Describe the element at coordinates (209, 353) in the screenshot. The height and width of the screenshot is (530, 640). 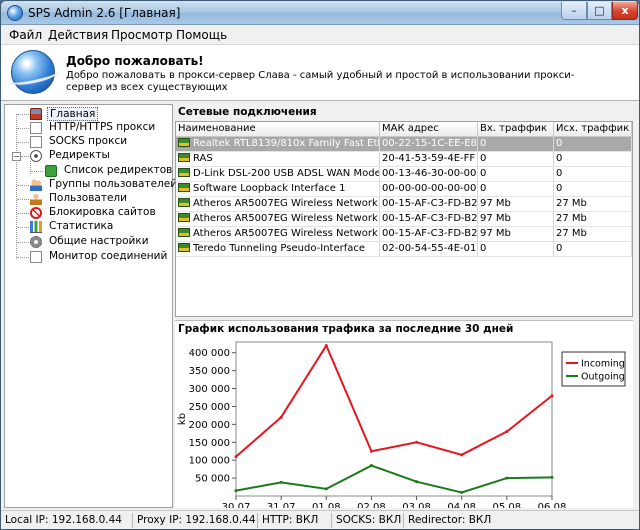
I see `y-tick-label: 400 000` at that location.